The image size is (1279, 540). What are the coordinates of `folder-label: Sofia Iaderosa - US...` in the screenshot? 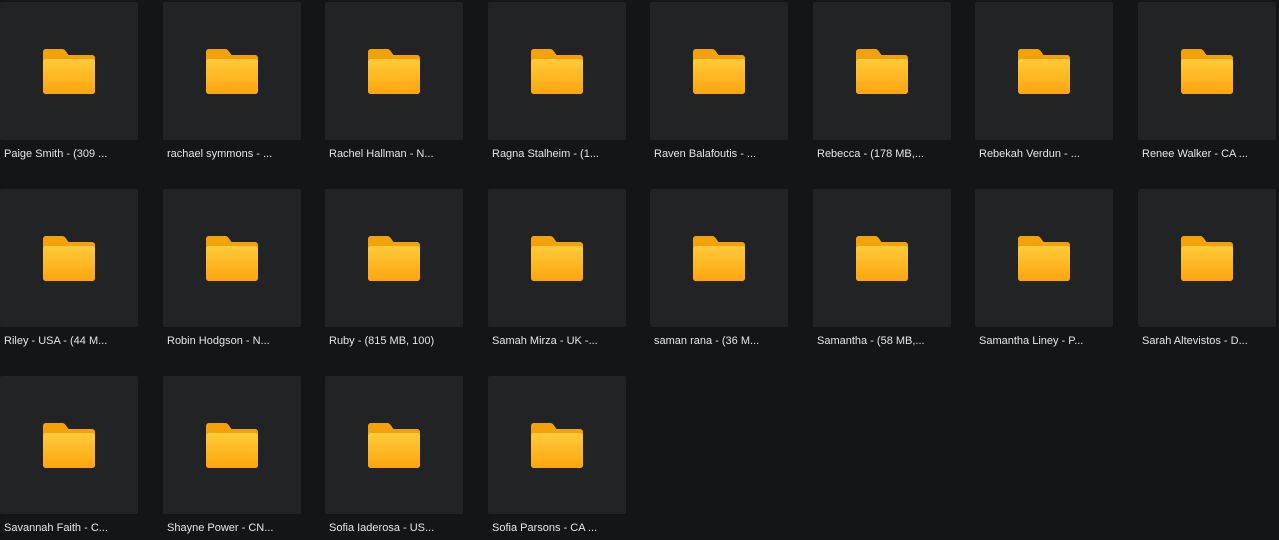 It's located at (382, 528).